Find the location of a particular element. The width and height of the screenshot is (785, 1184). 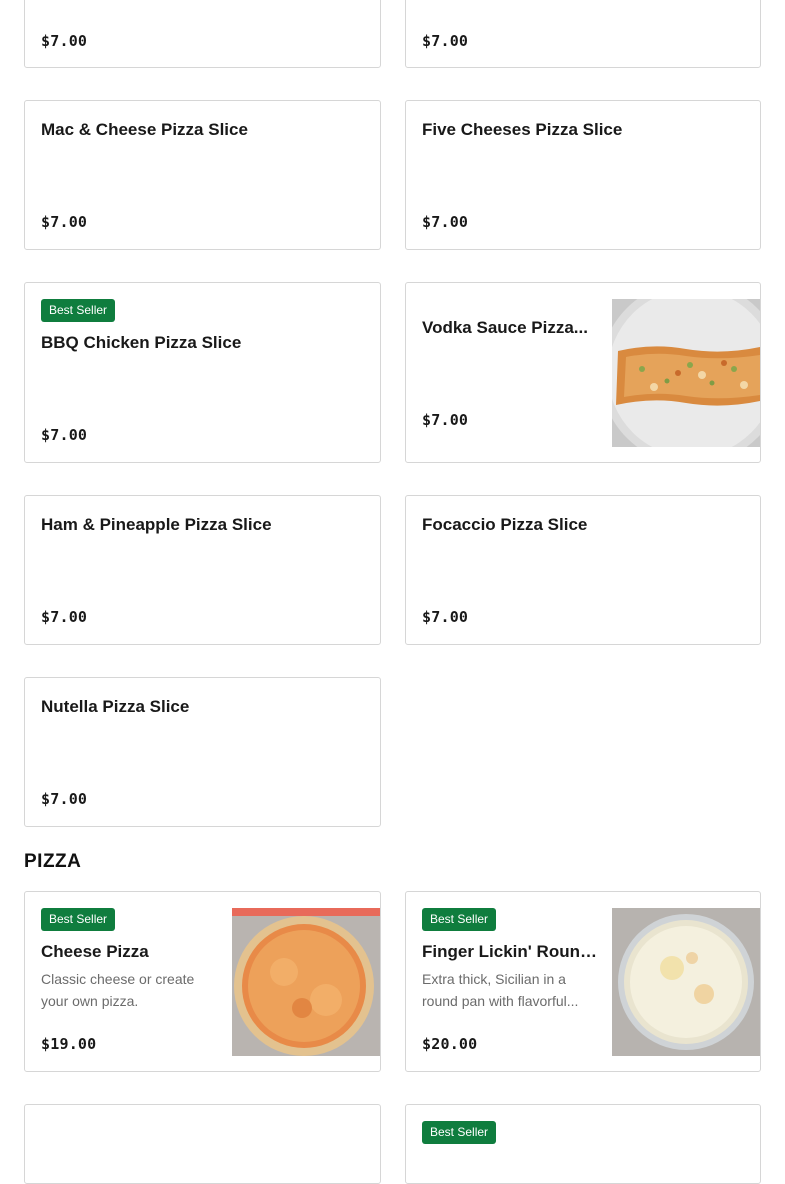

cheese-pizza-photo-icon is located at coordinates (306, 982).